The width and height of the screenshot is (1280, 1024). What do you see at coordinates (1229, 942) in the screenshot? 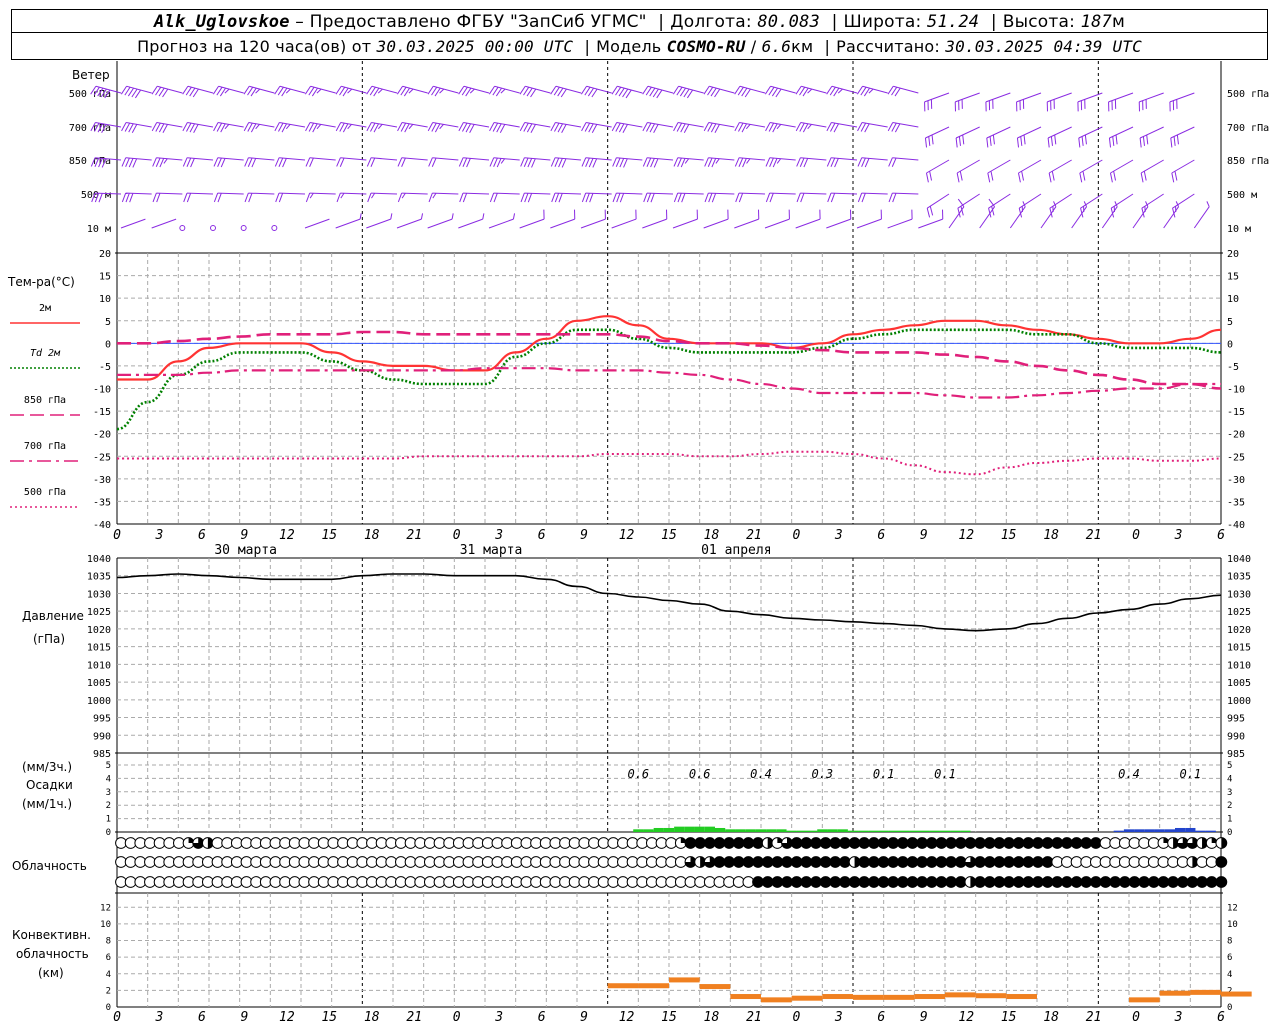
I see `conv-ytick-right: 8` at bounding box center [1229, 942].